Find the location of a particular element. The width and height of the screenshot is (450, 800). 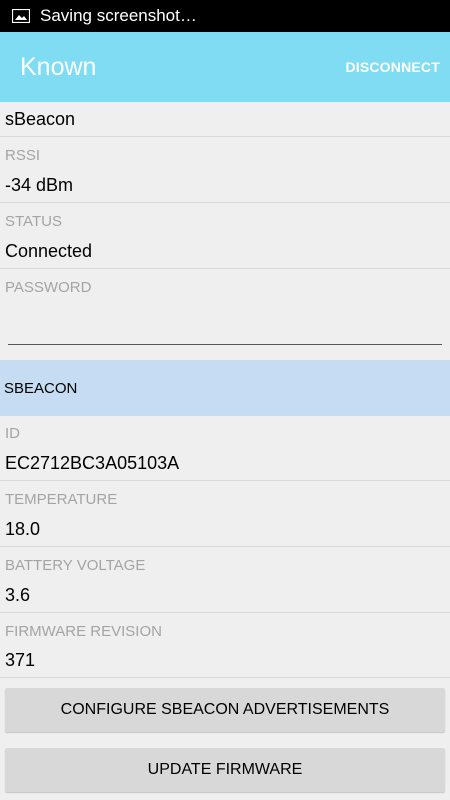

section-title: SBEACON is located at coordinates (41, 388).